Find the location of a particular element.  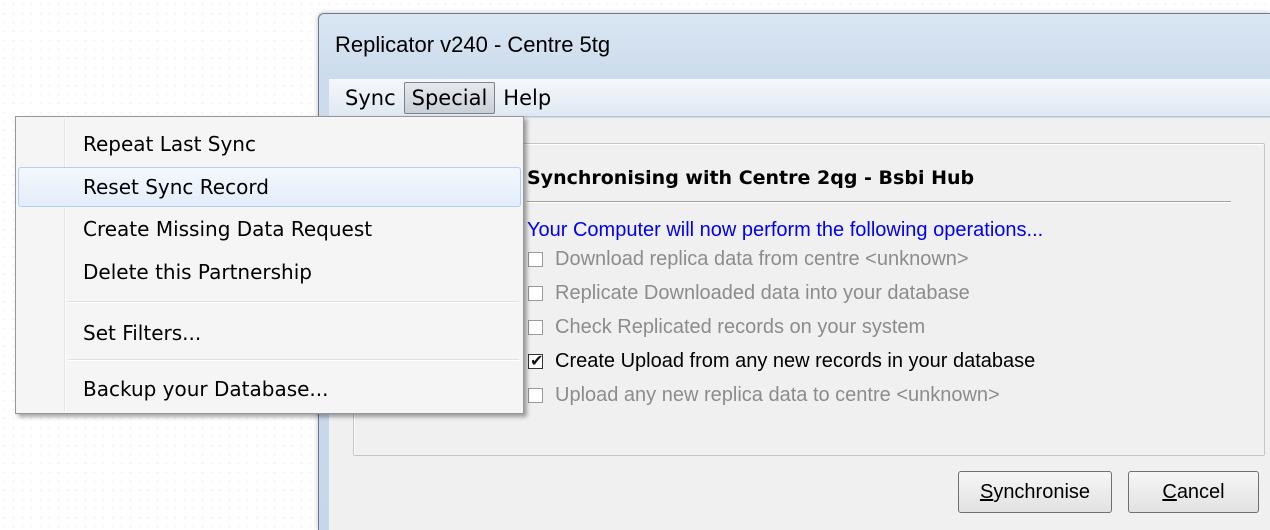

menu-sync: Sync is located at coordinates (370, 98).